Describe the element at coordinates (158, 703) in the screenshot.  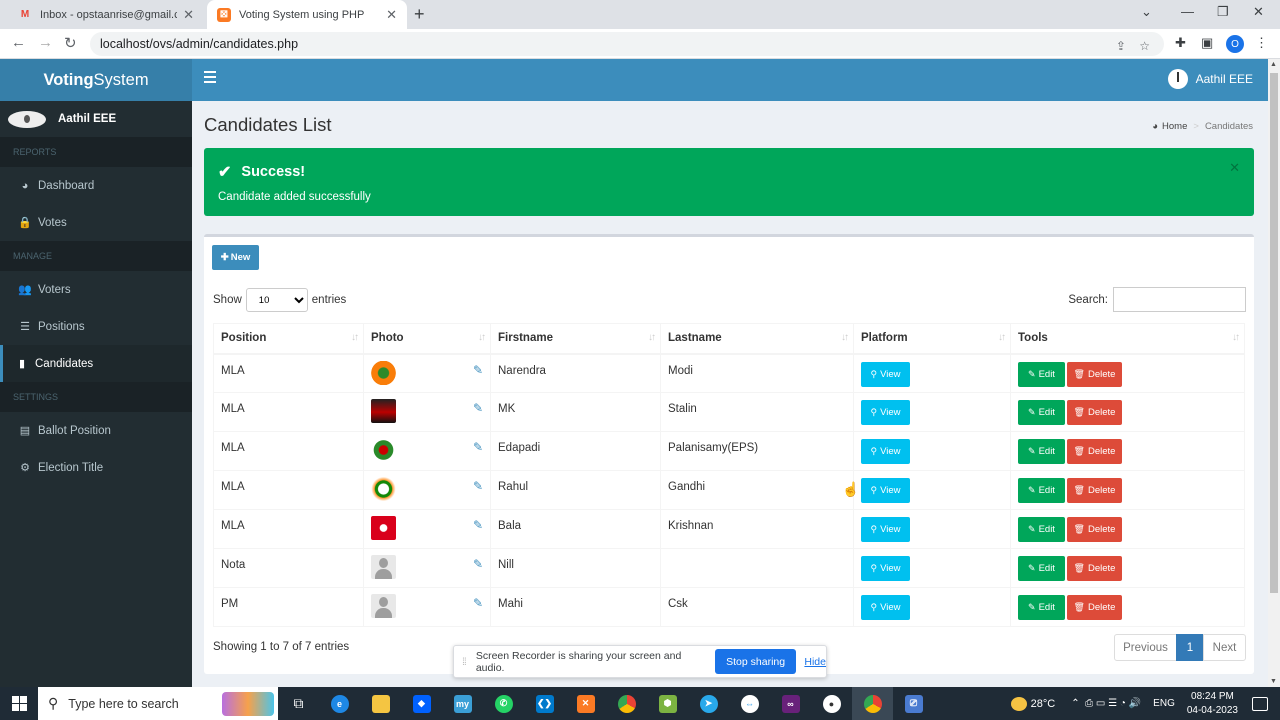
I see `taskbar-search: ⚲ Type here to search` at that location.